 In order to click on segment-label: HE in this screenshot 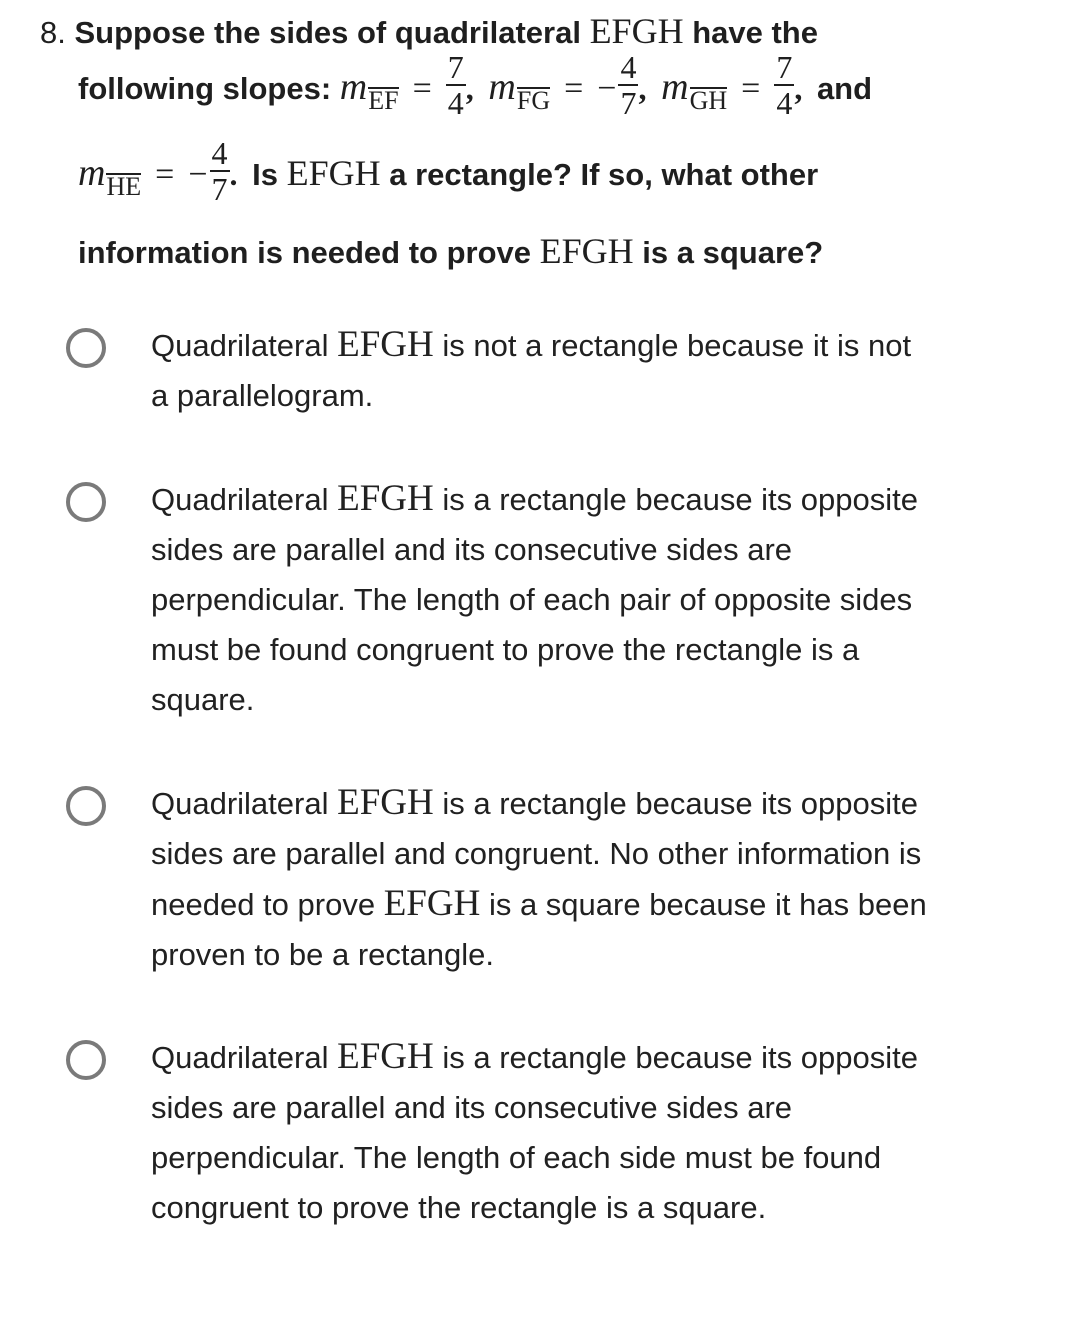, I will do `click(124, 187)`.